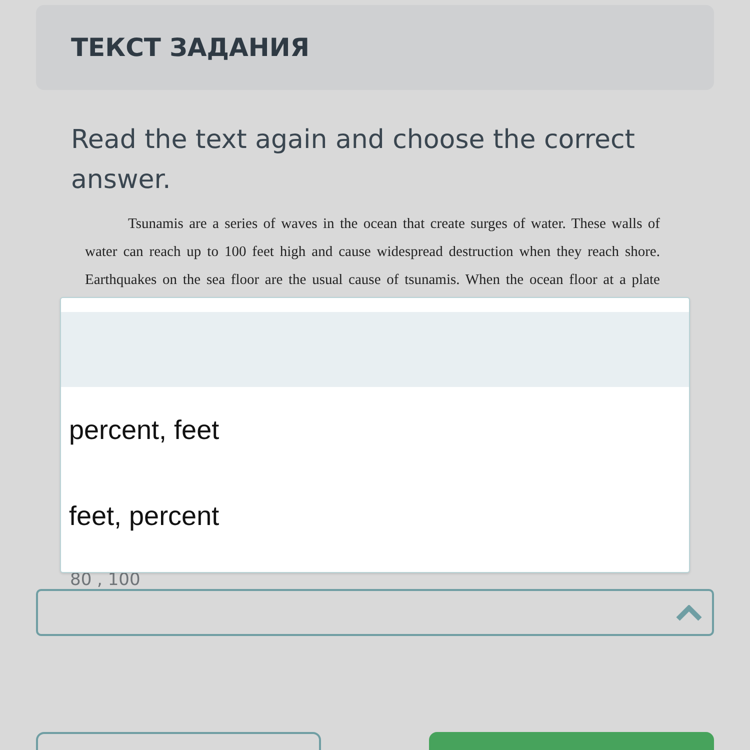 The width and height of the screenshot is (750, 750). What do you see at coordinates (689, 612) in the screenshot?
I see `chevron-icon` at bounding box center [689, 612].